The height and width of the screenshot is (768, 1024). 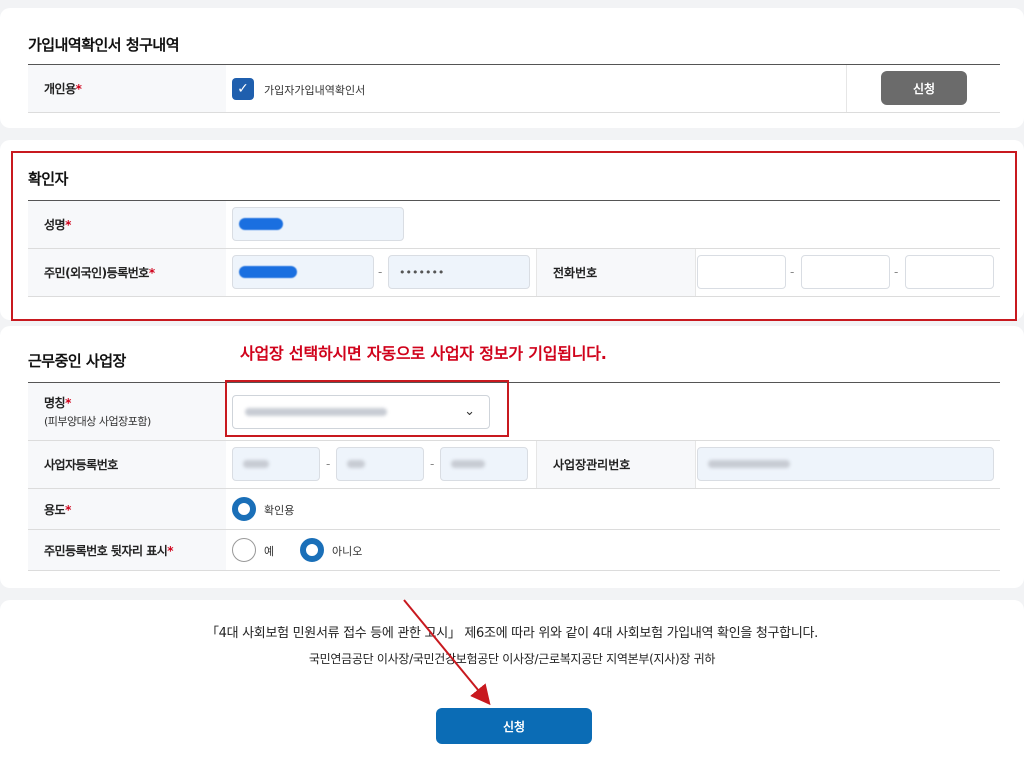 What do you see at coordinates (514, 412) in the screenshot?
I see `workplace-name-row: 명칭* (피부양대상 사업장포함) ⌄` at bounding box center [514, 412].